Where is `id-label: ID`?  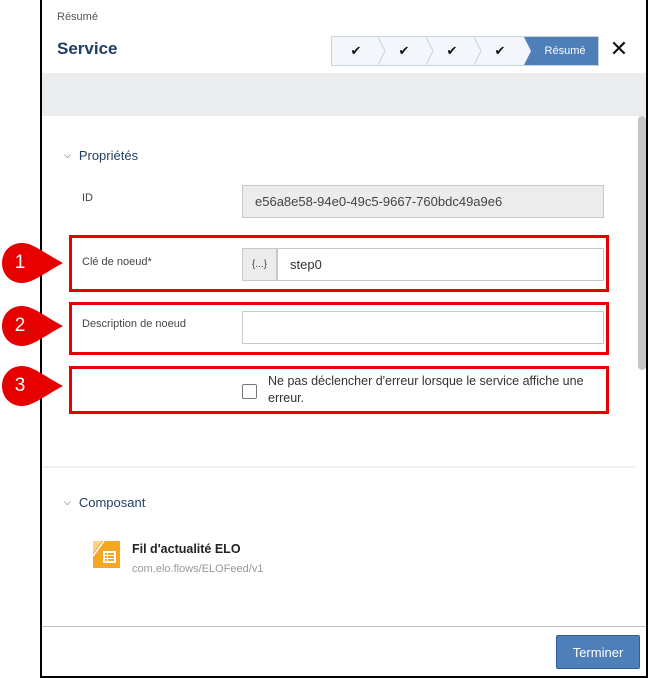
id-label: ID is located at coordinates (87, 198).